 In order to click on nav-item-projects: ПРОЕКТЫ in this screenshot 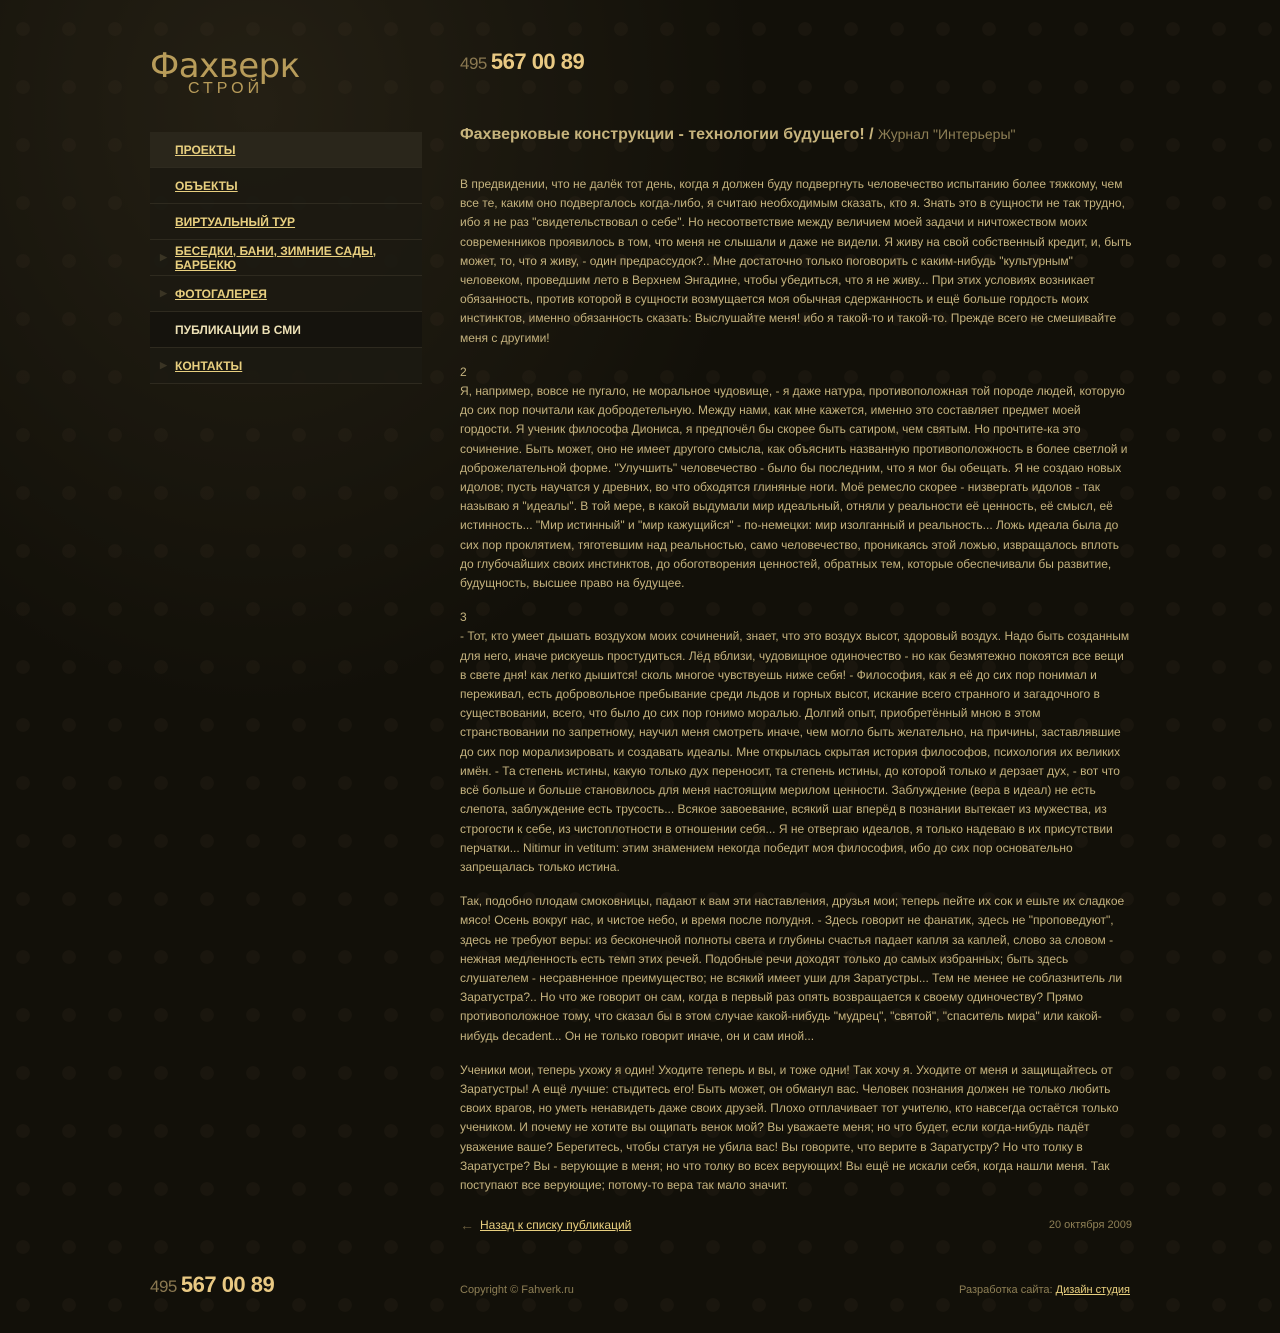, I will do `click(286, 150)`.